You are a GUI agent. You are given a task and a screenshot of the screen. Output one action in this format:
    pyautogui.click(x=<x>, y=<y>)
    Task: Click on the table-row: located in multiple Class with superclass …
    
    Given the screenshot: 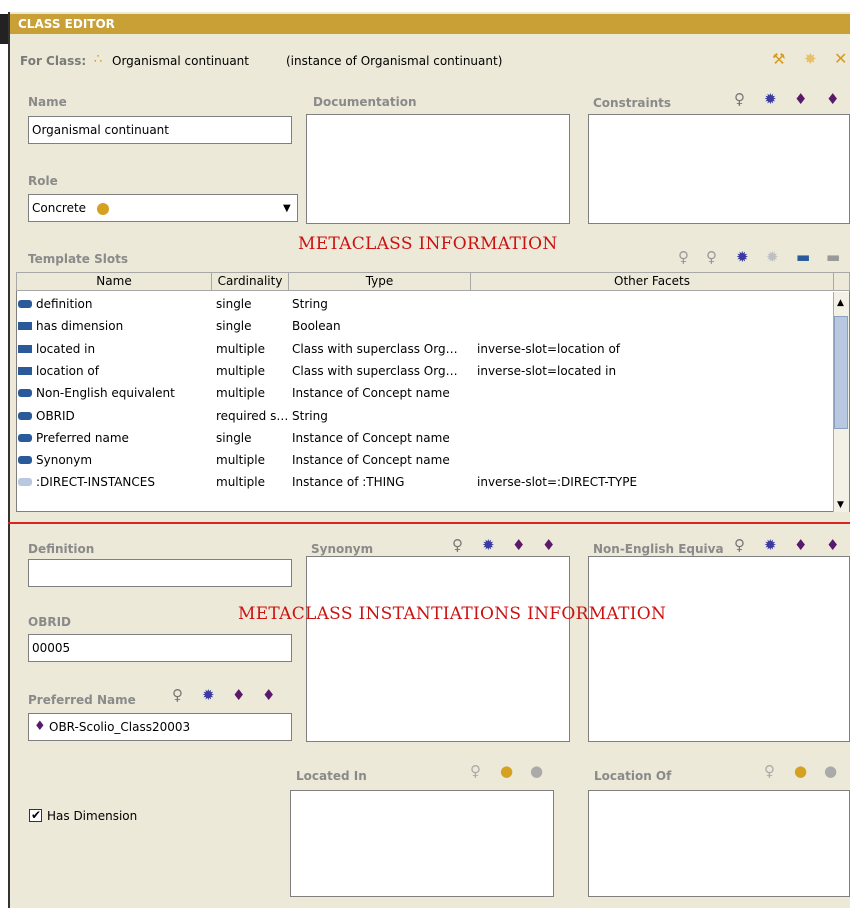 What is the action you would take?
    pyautogui.click(x=416, y=349)
    